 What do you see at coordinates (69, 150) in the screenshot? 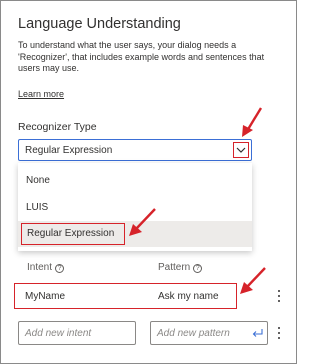
I see `recognizer-selected-value: Regular Expression` at bounding box center [69, 150].